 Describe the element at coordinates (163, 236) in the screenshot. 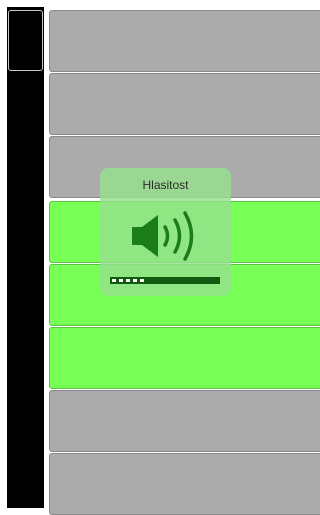

I see `speaker-volume-icon` at that location.